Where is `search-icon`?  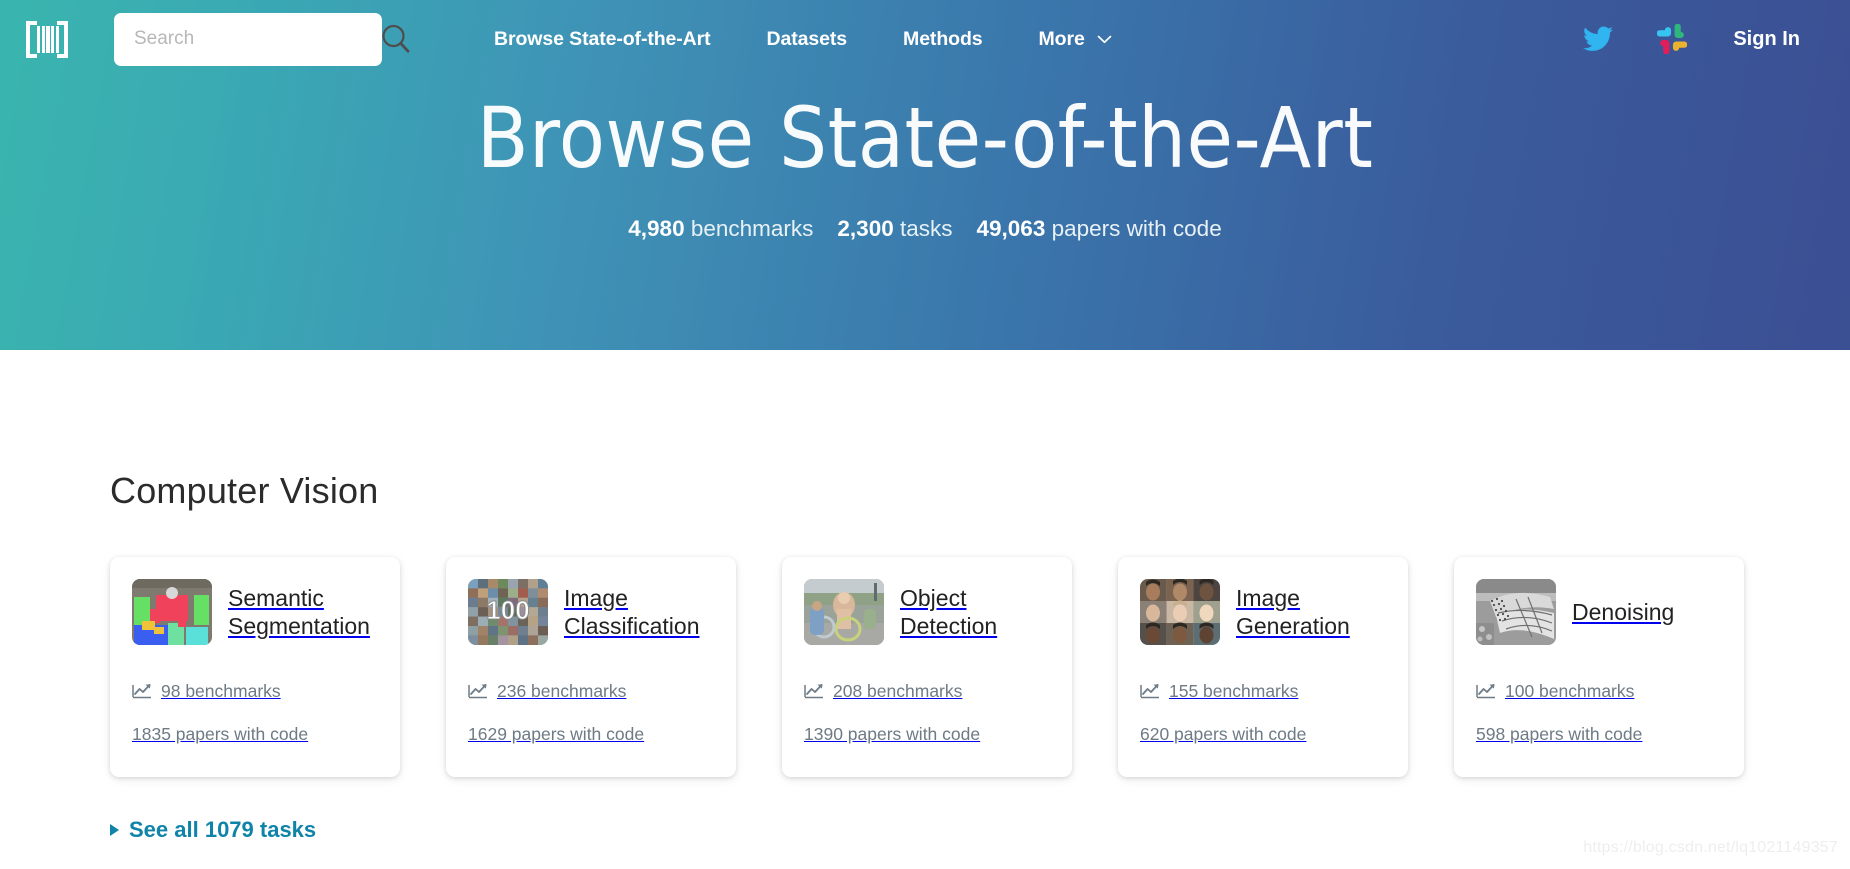 search-icon is located at coordinates (396, 39).